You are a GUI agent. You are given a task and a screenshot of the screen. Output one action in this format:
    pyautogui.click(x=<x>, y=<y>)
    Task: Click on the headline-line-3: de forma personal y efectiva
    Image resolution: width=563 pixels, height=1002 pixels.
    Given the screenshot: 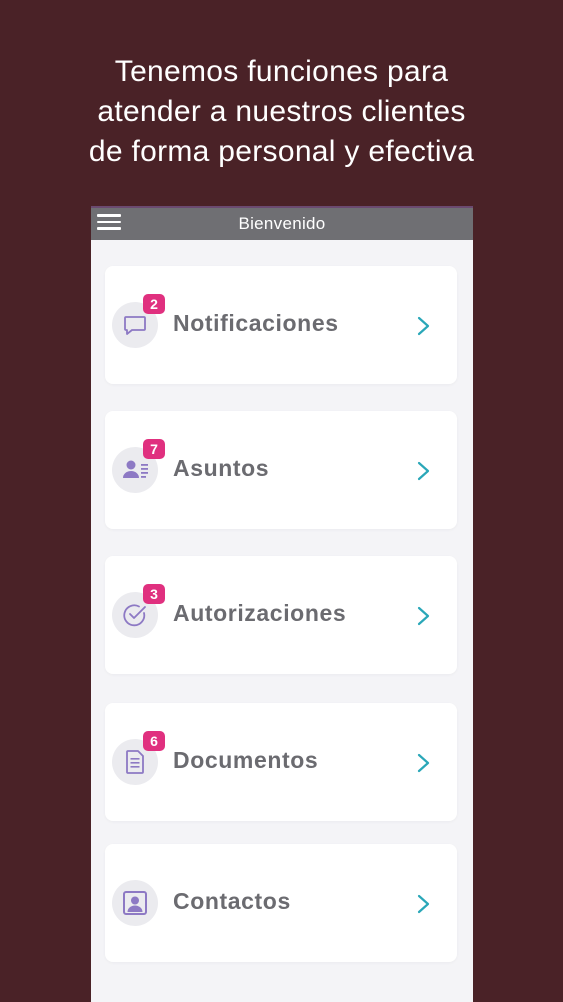 What is the action you would take?
    pyautogui.click(x=281, y=151)
    